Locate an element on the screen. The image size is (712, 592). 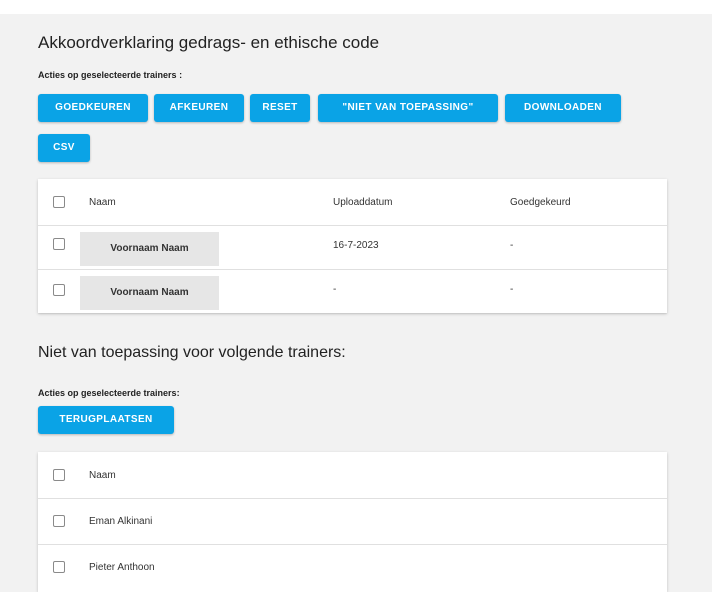
upload-date-cell: 16-7-2023 is located at coordinates (356, 245).